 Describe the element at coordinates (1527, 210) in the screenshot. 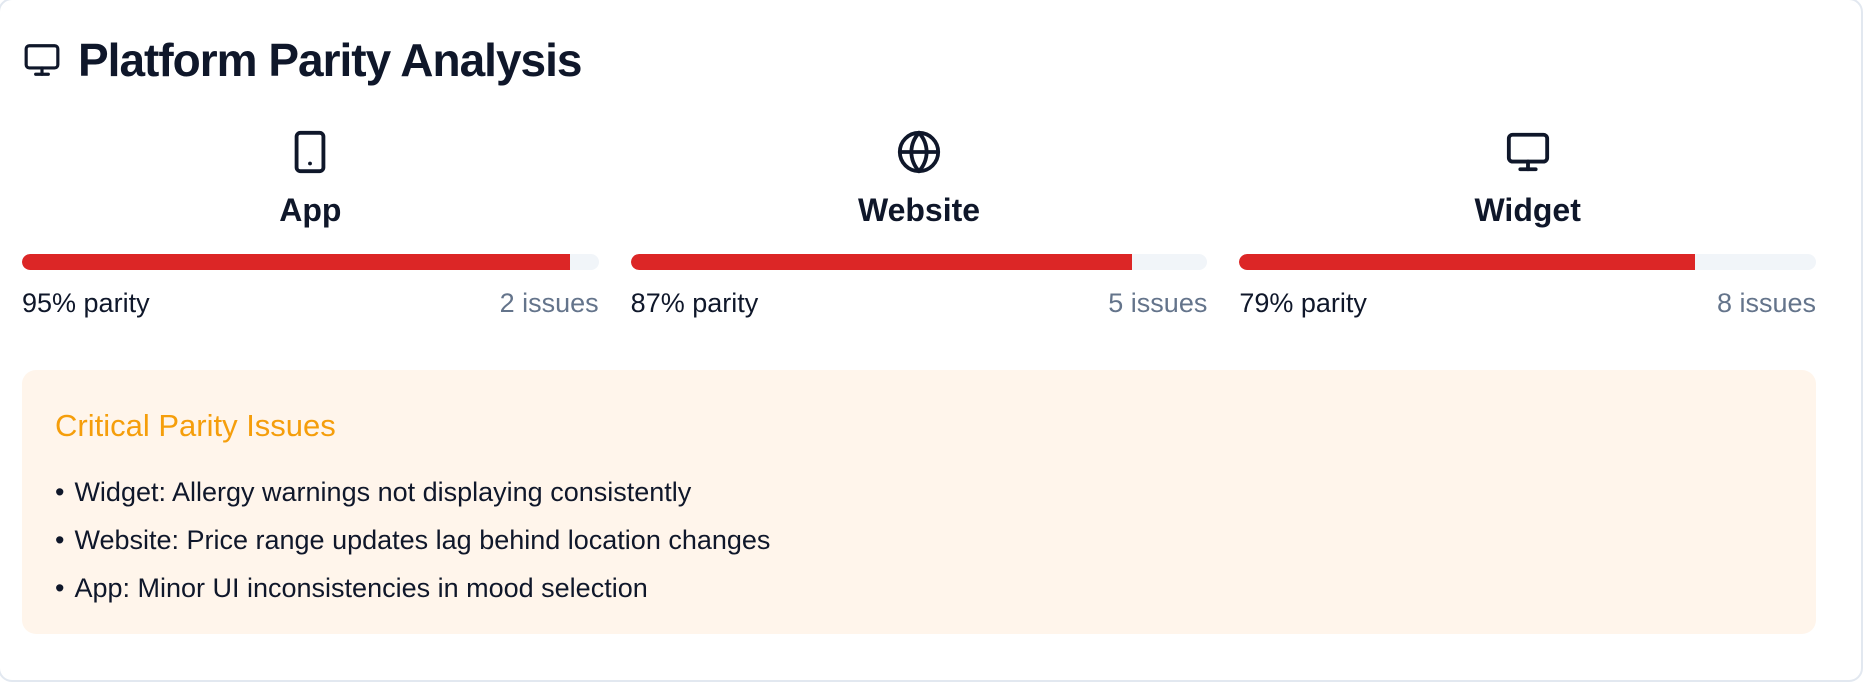

I see `platform-name: Widget` at that location.